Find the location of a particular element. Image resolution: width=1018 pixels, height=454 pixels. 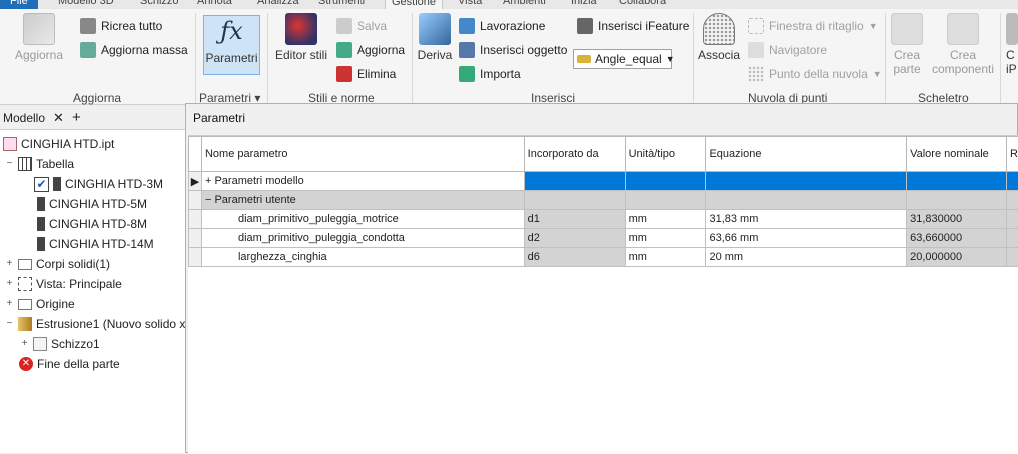

lavorazione-button: Lavorazione is located at coordinates (502, 26).